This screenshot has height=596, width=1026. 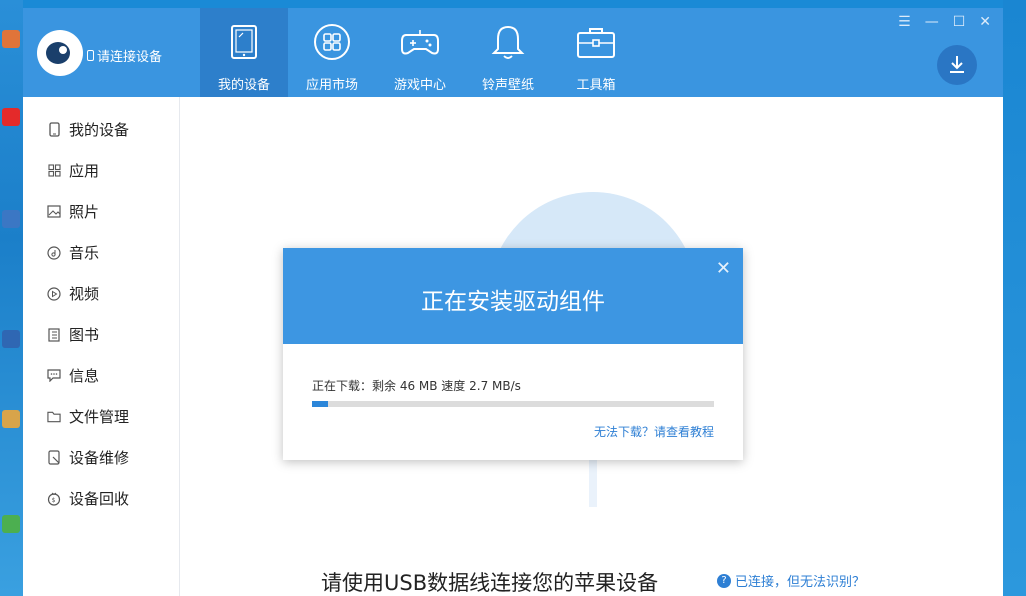 What do you see at coordinates (332, 83) in the screenshot?
I see `nav-label: 应用市场` at bounding box center [332, 83].